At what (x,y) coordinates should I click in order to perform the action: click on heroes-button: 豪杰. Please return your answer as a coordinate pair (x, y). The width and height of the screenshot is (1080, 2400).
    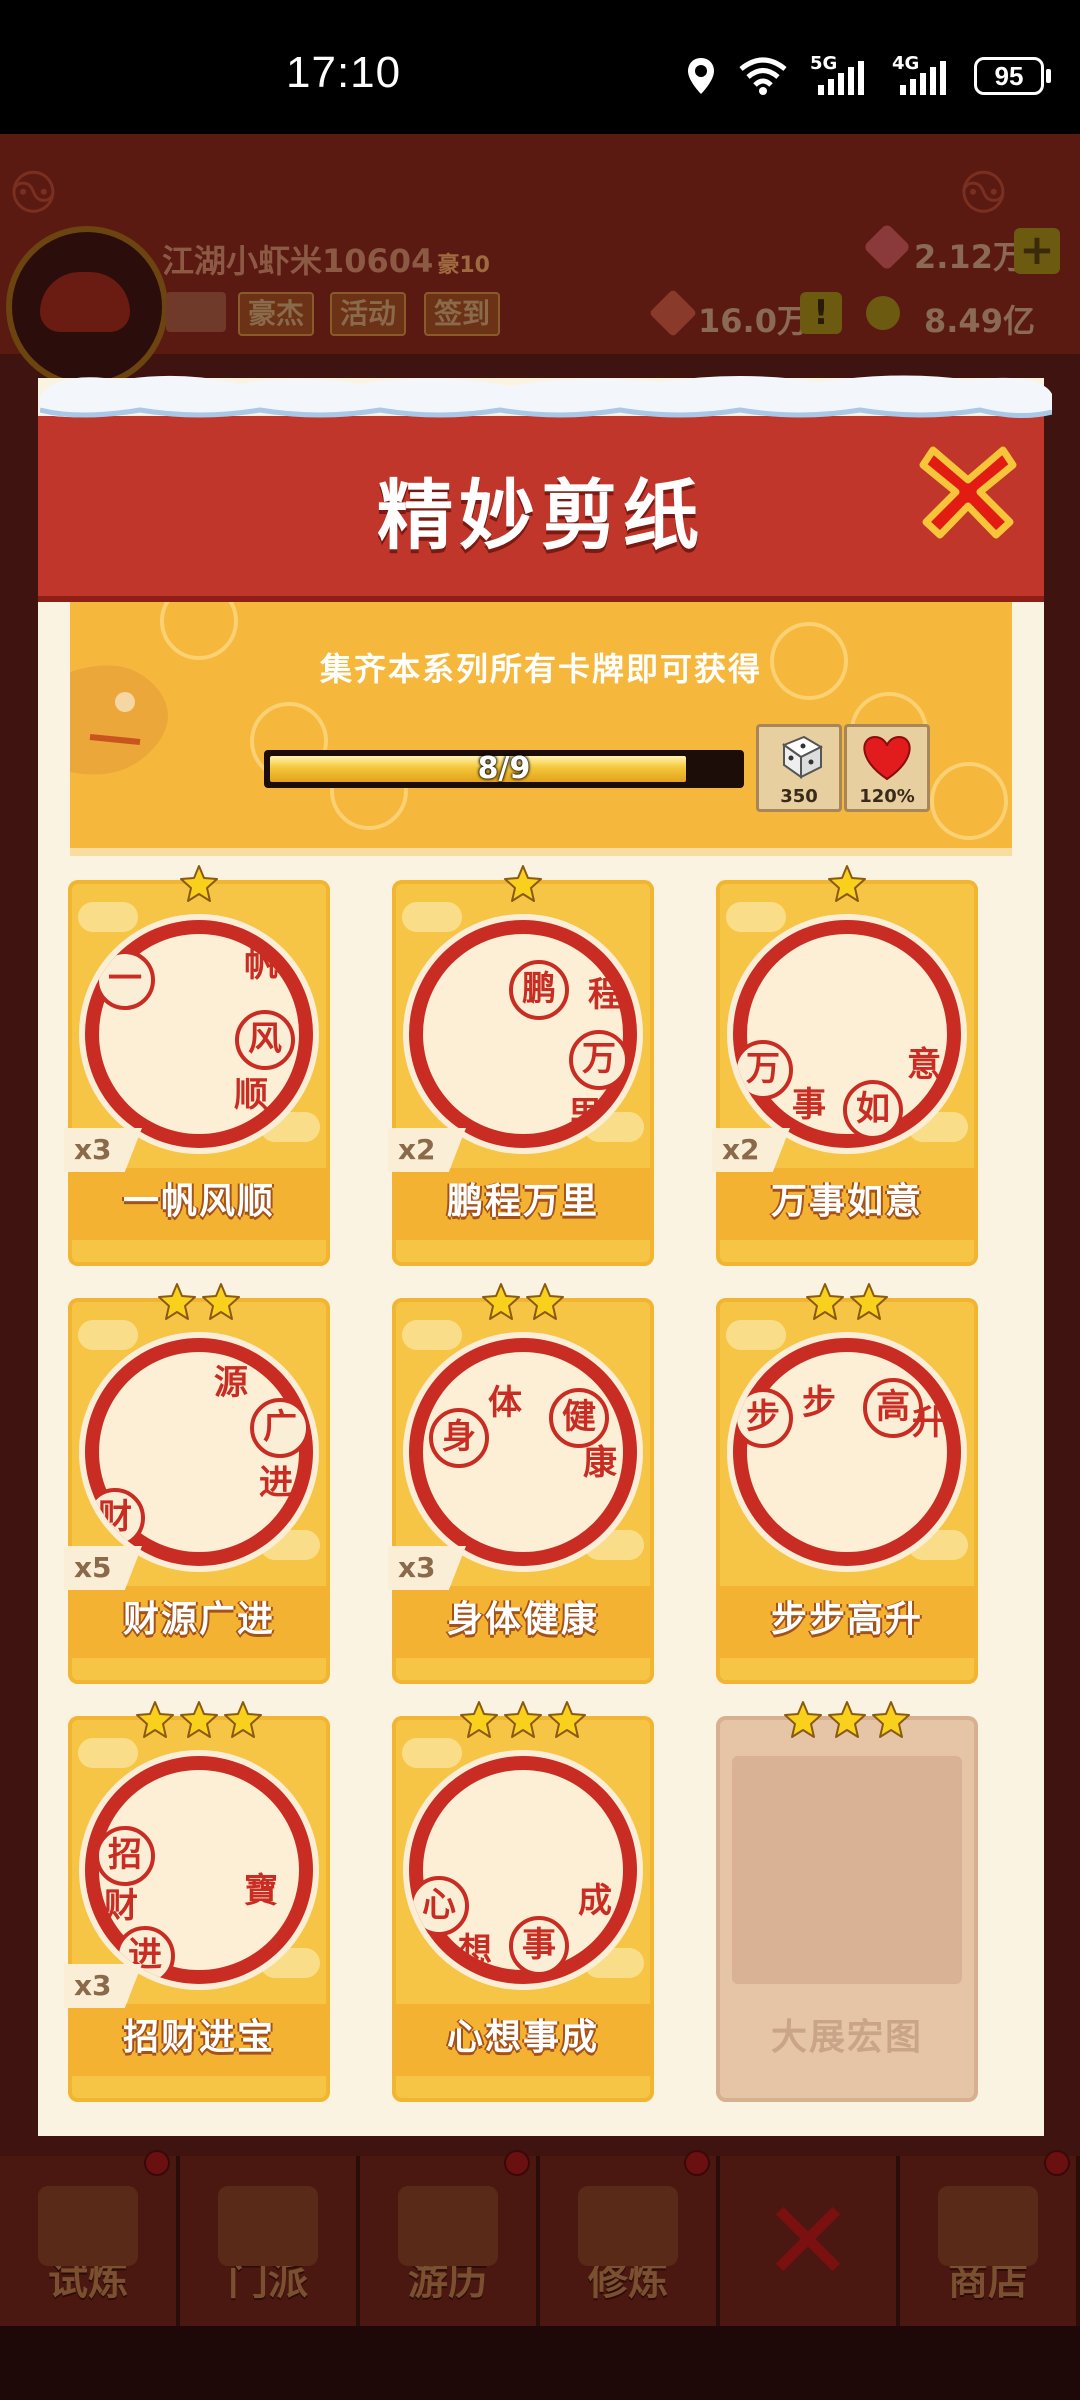
    Looking at the image, I should click on (276, 314).